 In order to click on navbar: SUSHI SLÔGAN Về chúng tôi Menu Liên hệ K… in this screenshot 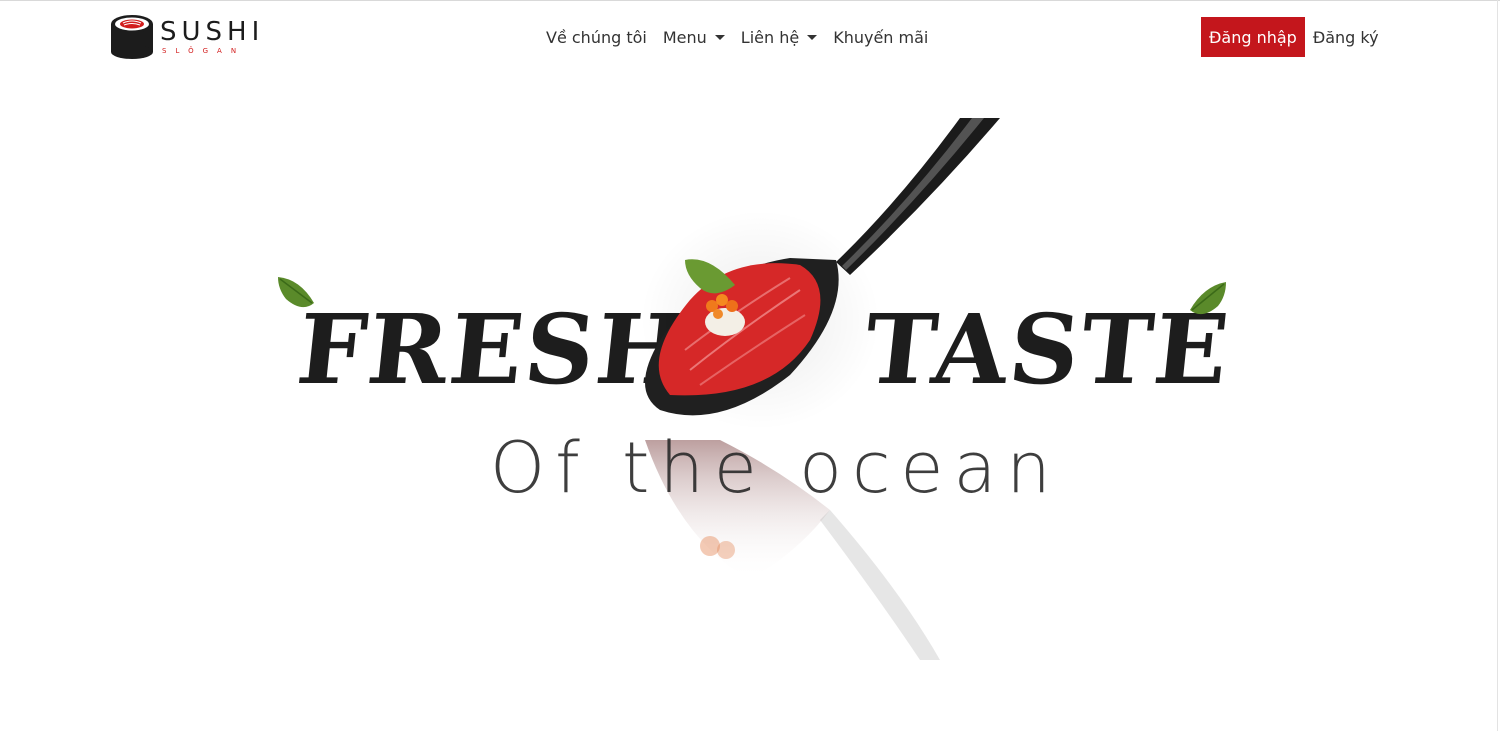, I will do `click(750, 37)`.